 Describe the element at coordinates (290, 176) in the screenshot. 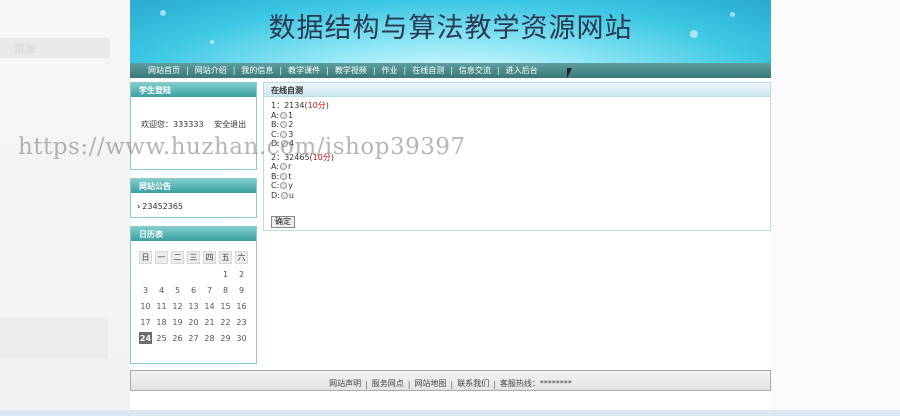

I see `option-text: t` at that location.